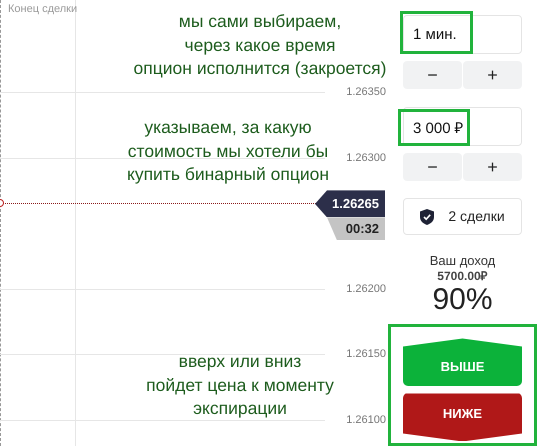 This screenshot has width=537, height=446. I want to click on annotation-text: указываем, за какую стоимость мы хотели бы купить бинарный опцион, so click(228, 151).